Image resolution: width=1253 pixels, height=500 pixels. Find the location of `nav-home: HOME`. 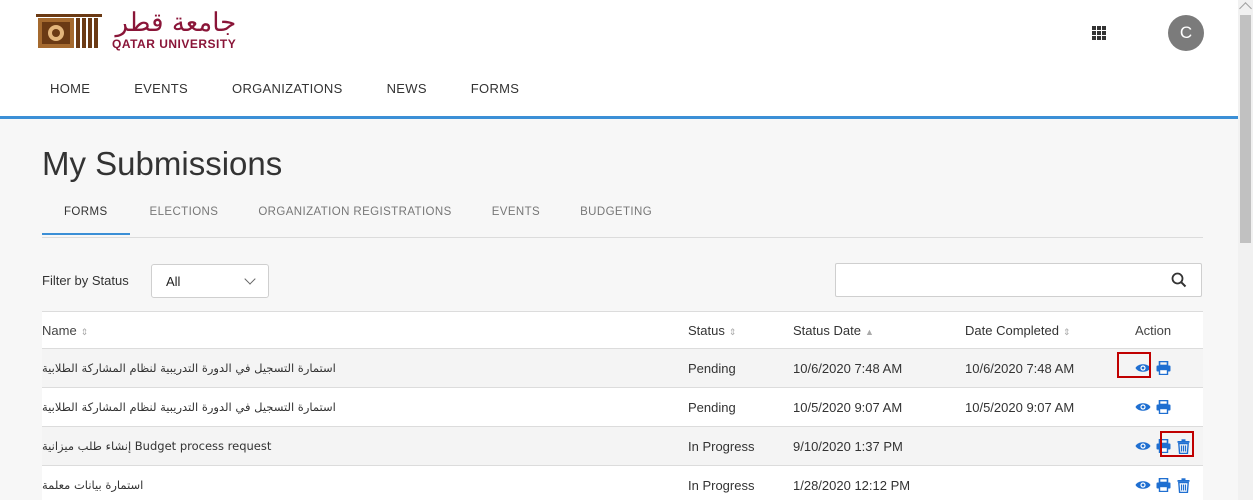

nav-home: HOME is located at coordinates (71, 105).